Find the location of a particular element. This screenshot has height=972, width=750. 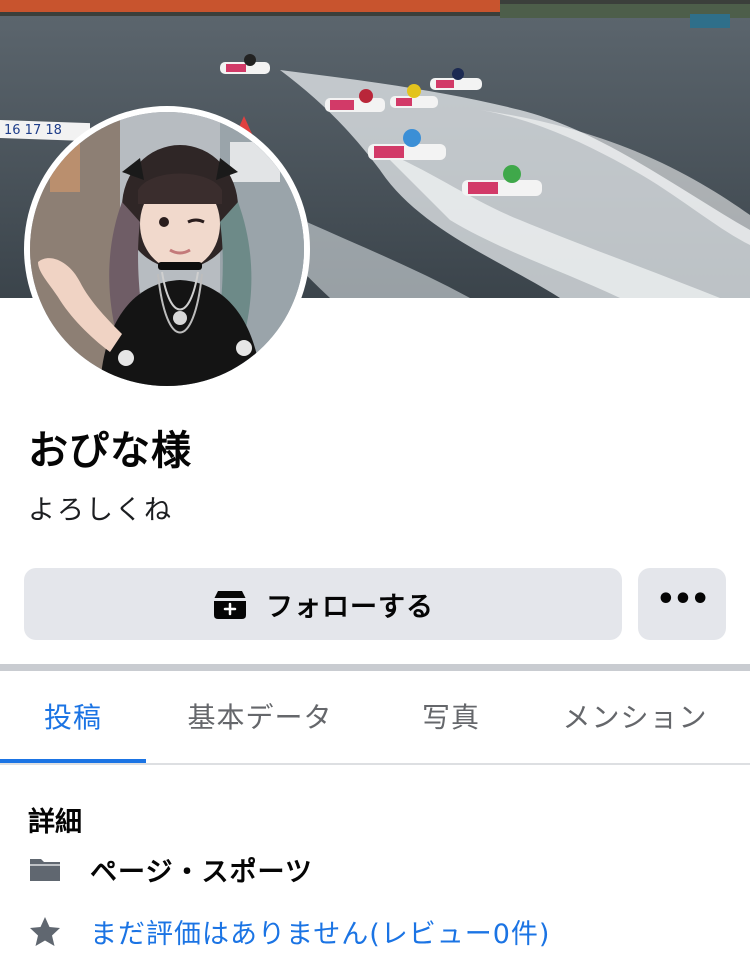

category-icon is located at coordinates (45, 870).